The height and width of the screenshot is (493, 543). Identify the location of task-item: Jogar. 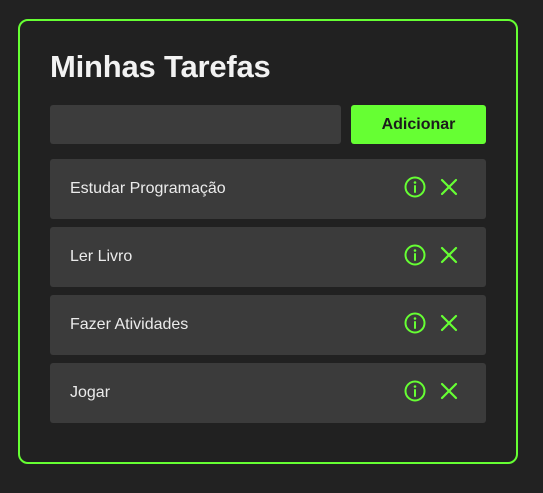
(268, 393).